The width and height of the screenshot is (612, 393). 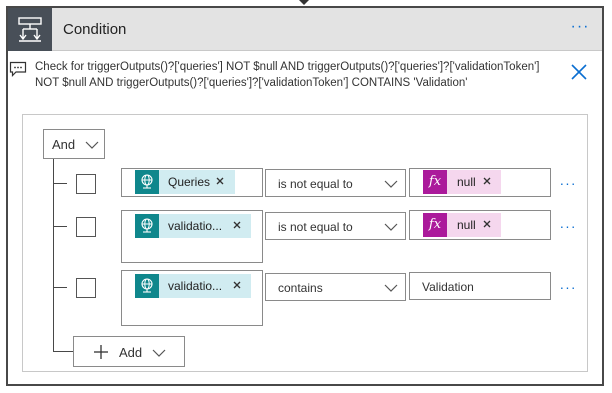 I want to click on group-operator-label: And, so click(x=64, y=144).